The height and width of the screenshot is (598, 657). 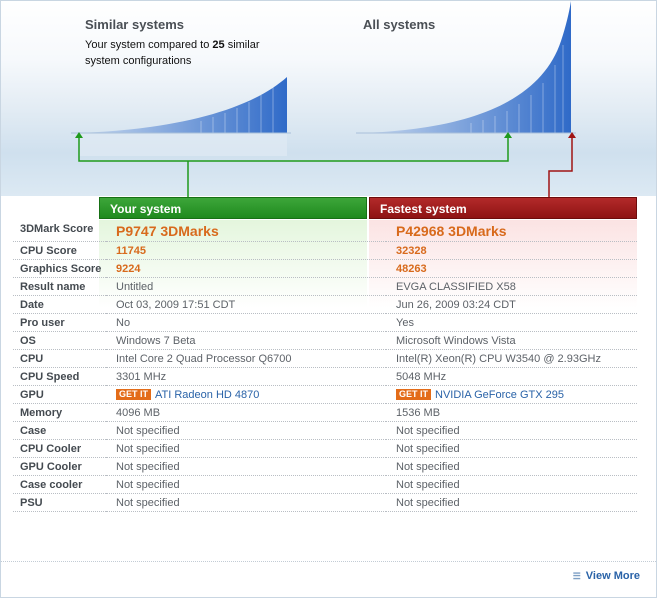 What do you see at coordinates (204, 359) in the screenshot?
I see `value-text: Intel Core 2 Quad Processor Q6700` at bounding box center [204, 359].